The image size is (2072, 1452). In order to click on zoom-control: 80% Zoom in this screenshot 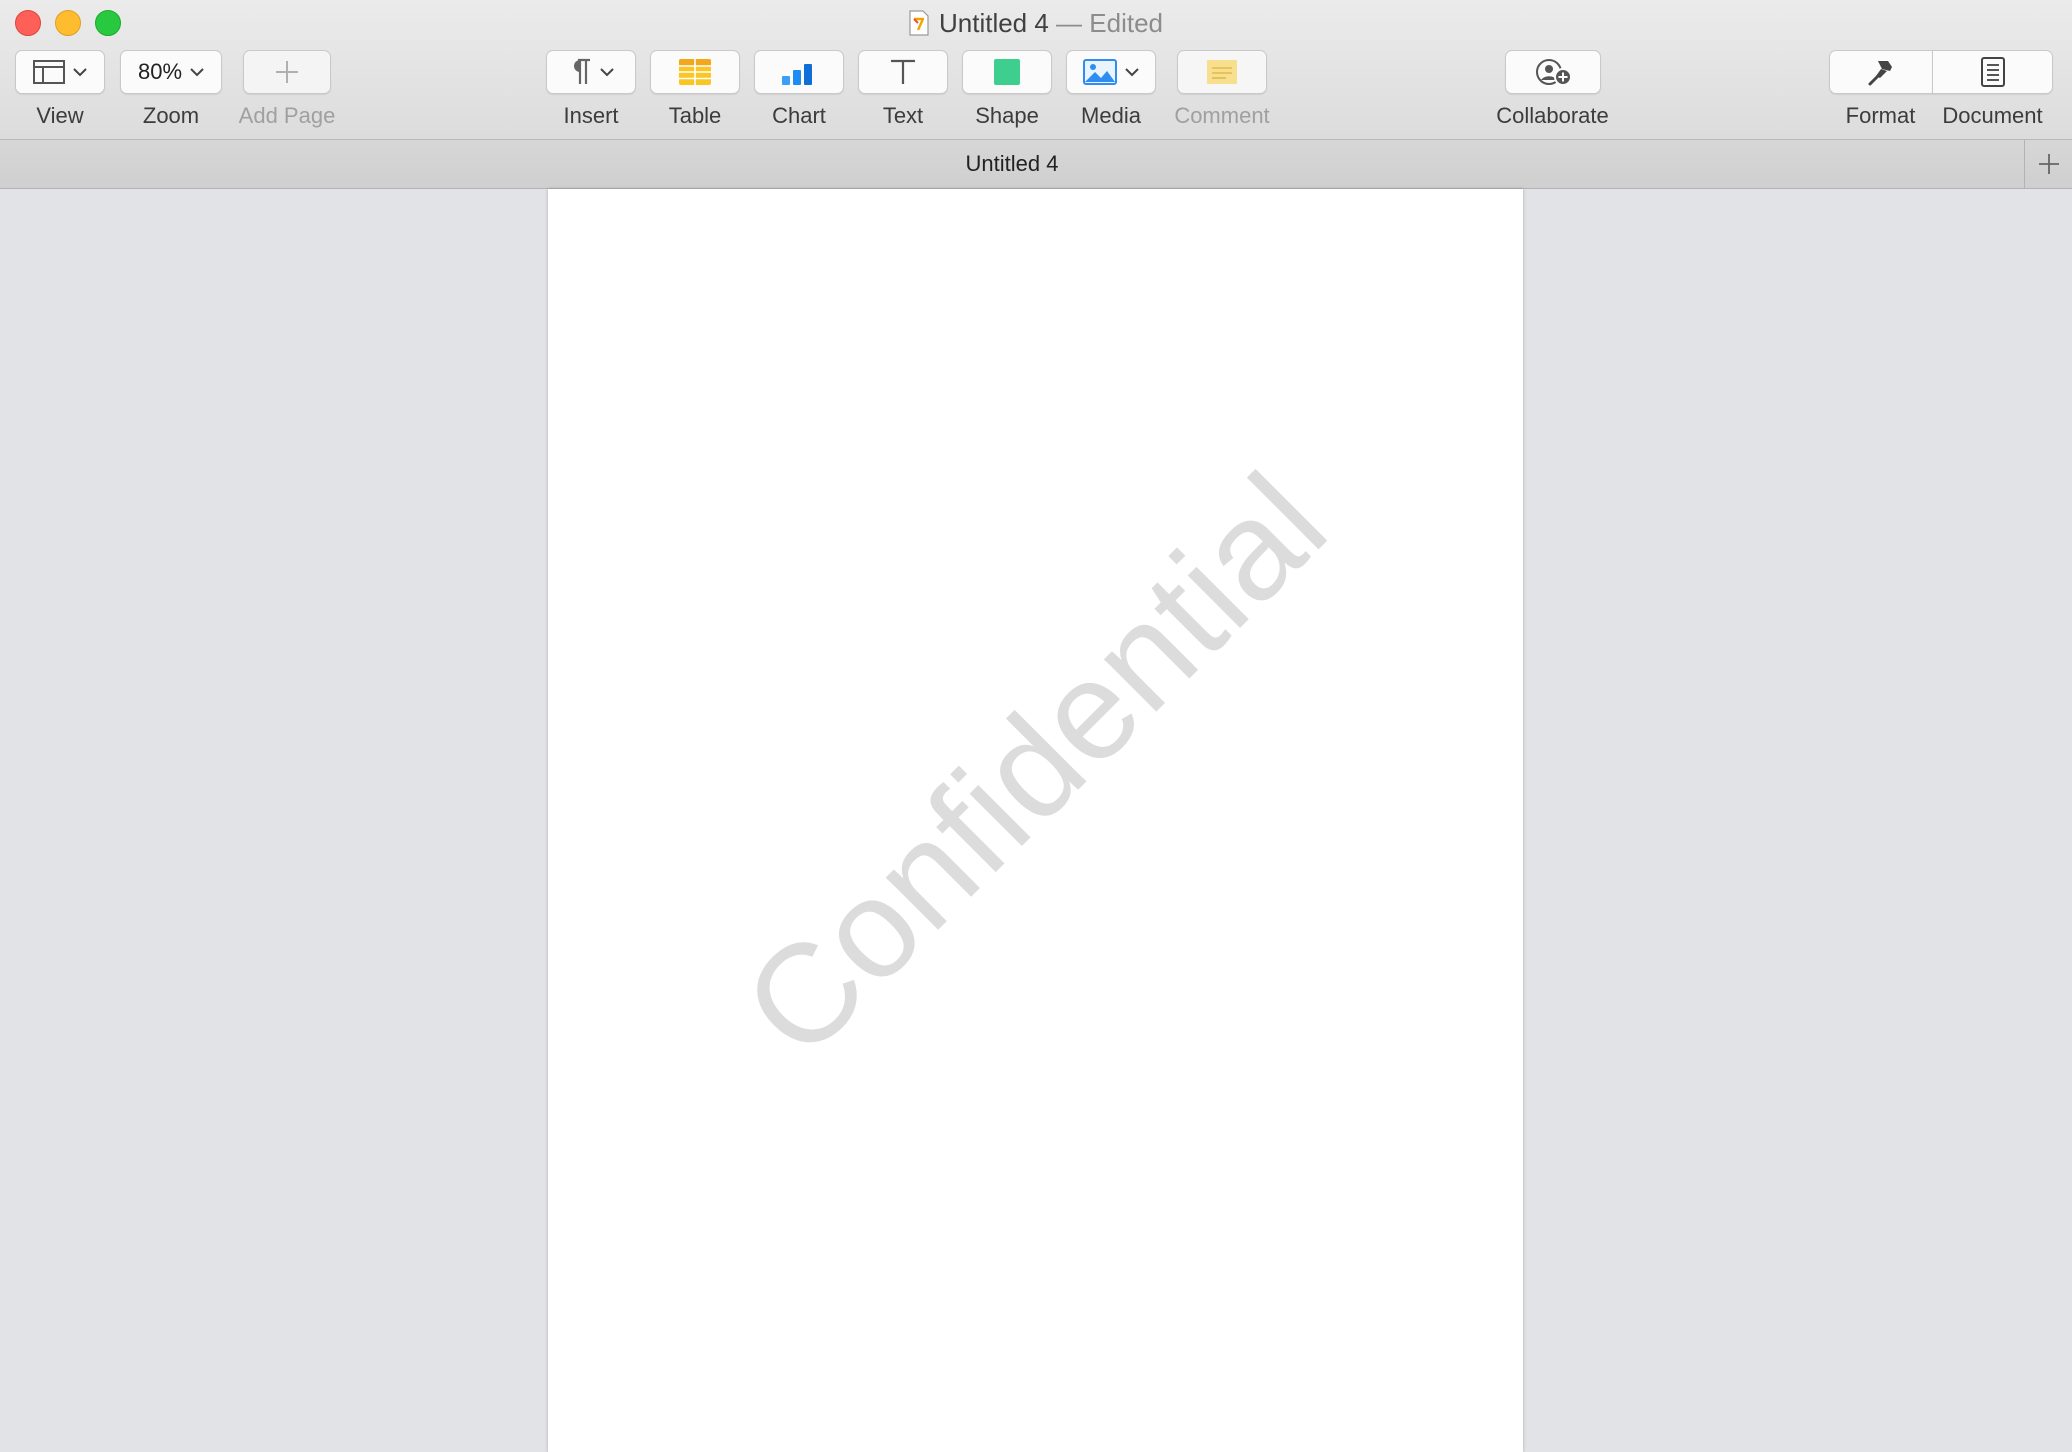, I will do `click(171, 89)`.